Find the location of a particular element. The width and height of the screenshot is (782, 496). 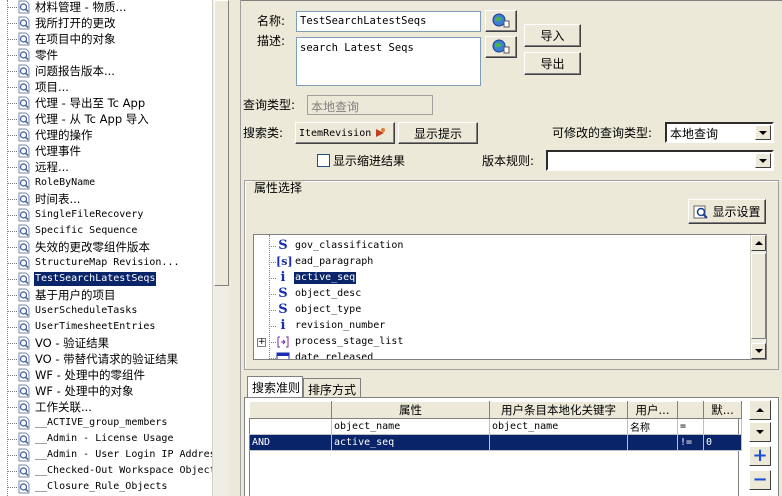

revision-rule-select is located at coordinates (660, 160).